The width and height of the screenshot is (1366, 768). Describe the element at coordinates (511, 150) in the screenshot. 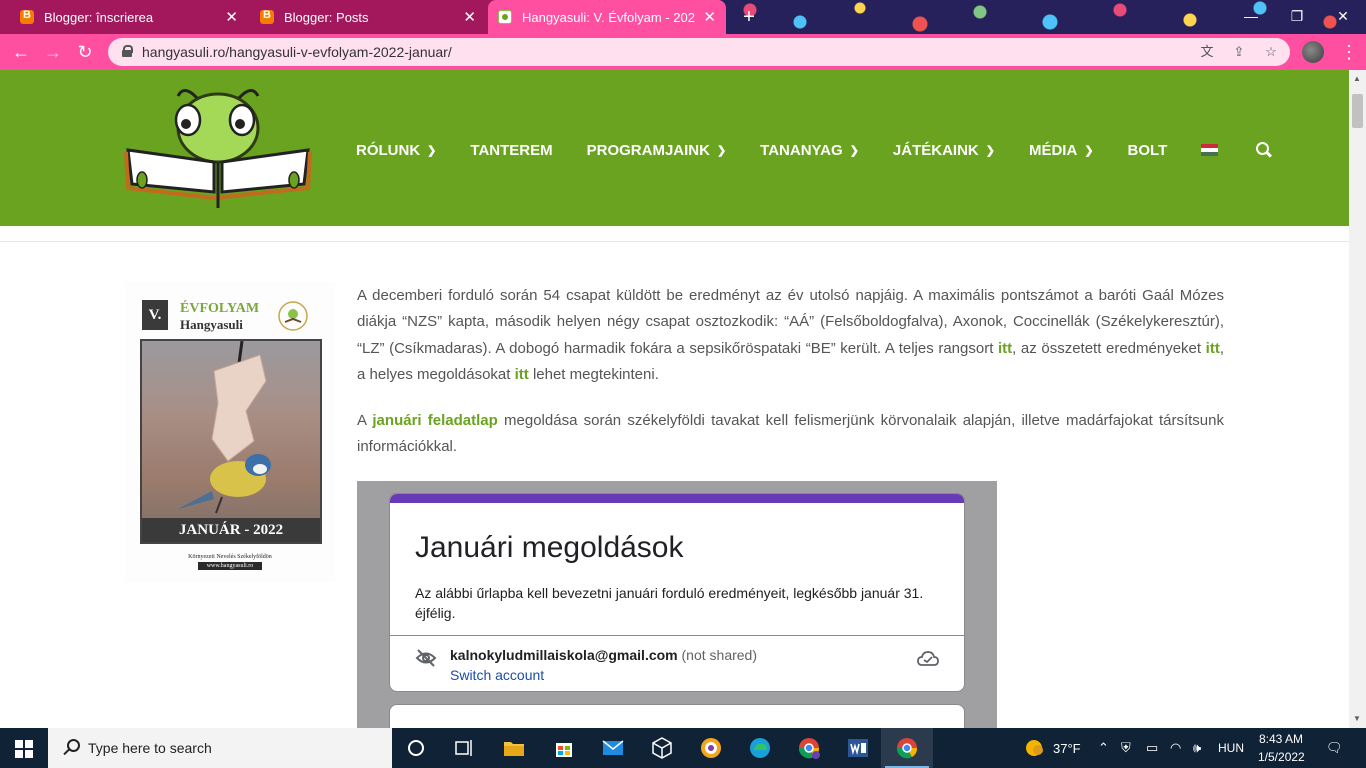

I see `nav-item-tanterem: TANTEREM` at that location.